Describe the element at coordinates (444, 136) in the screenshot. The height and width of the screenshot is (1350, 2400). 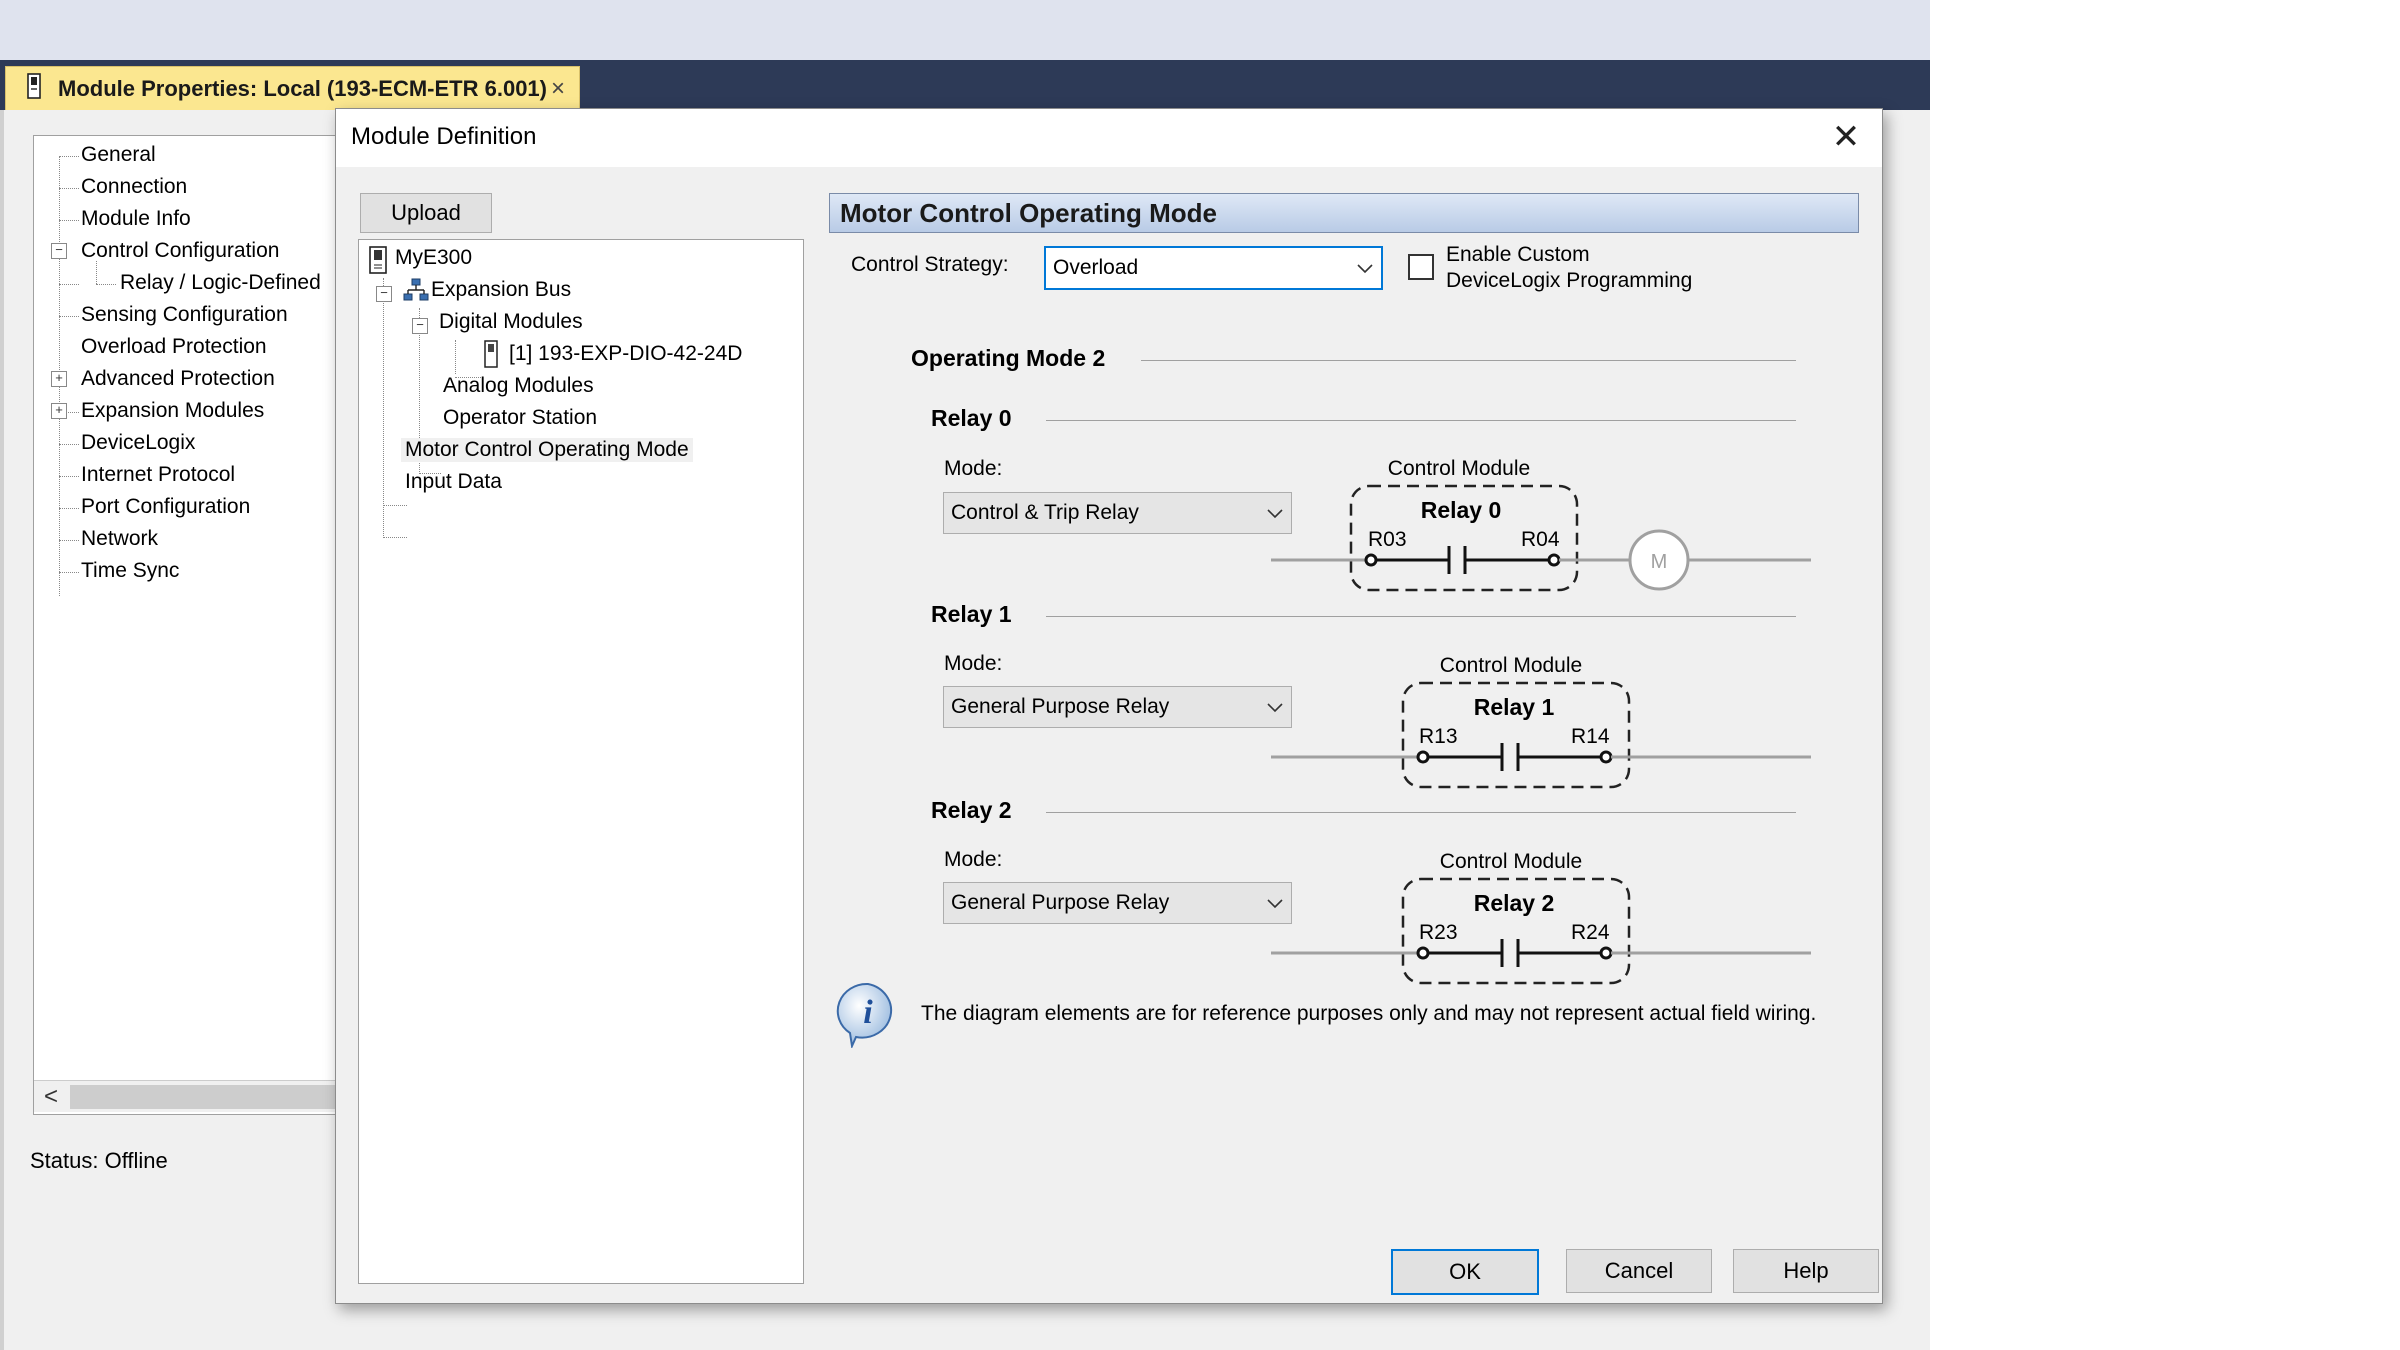
I see `dialog-title: Module Definition` at that location.